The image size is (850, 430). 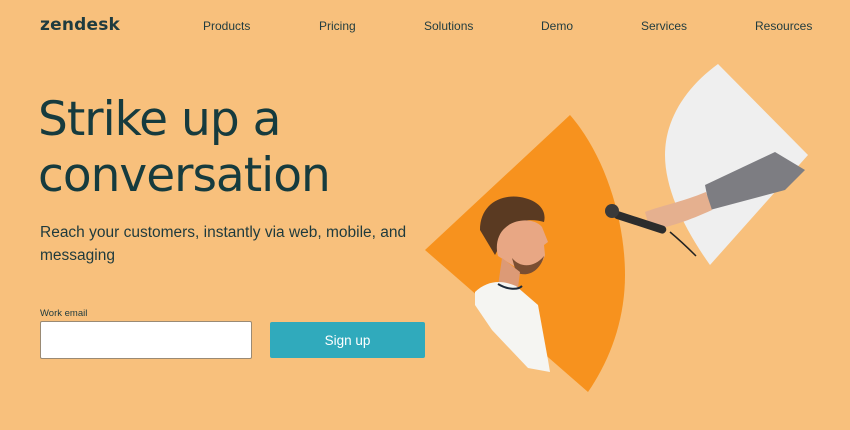 What do you see at coordinates (184, 147) in the screenshot?
I see `hero-headline: Strike up a conversation` at bounding box center [184, 147].